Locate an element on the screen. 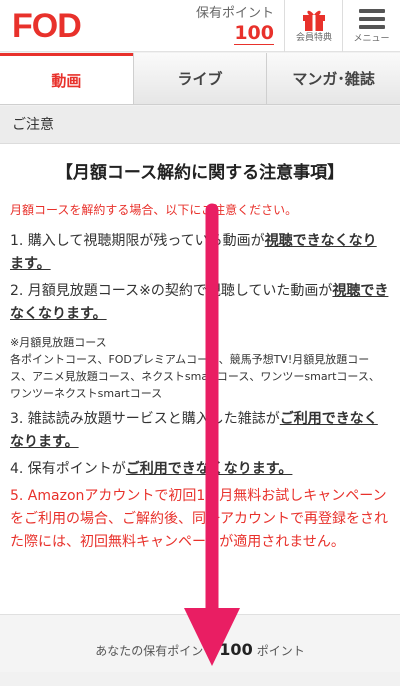 This screenshot has height=686, width=400. notice-item-3: 3. 雑誌読み放題サービスと購入した雑誌がご利用できなくなります。 is located at coordinates (194, 430).